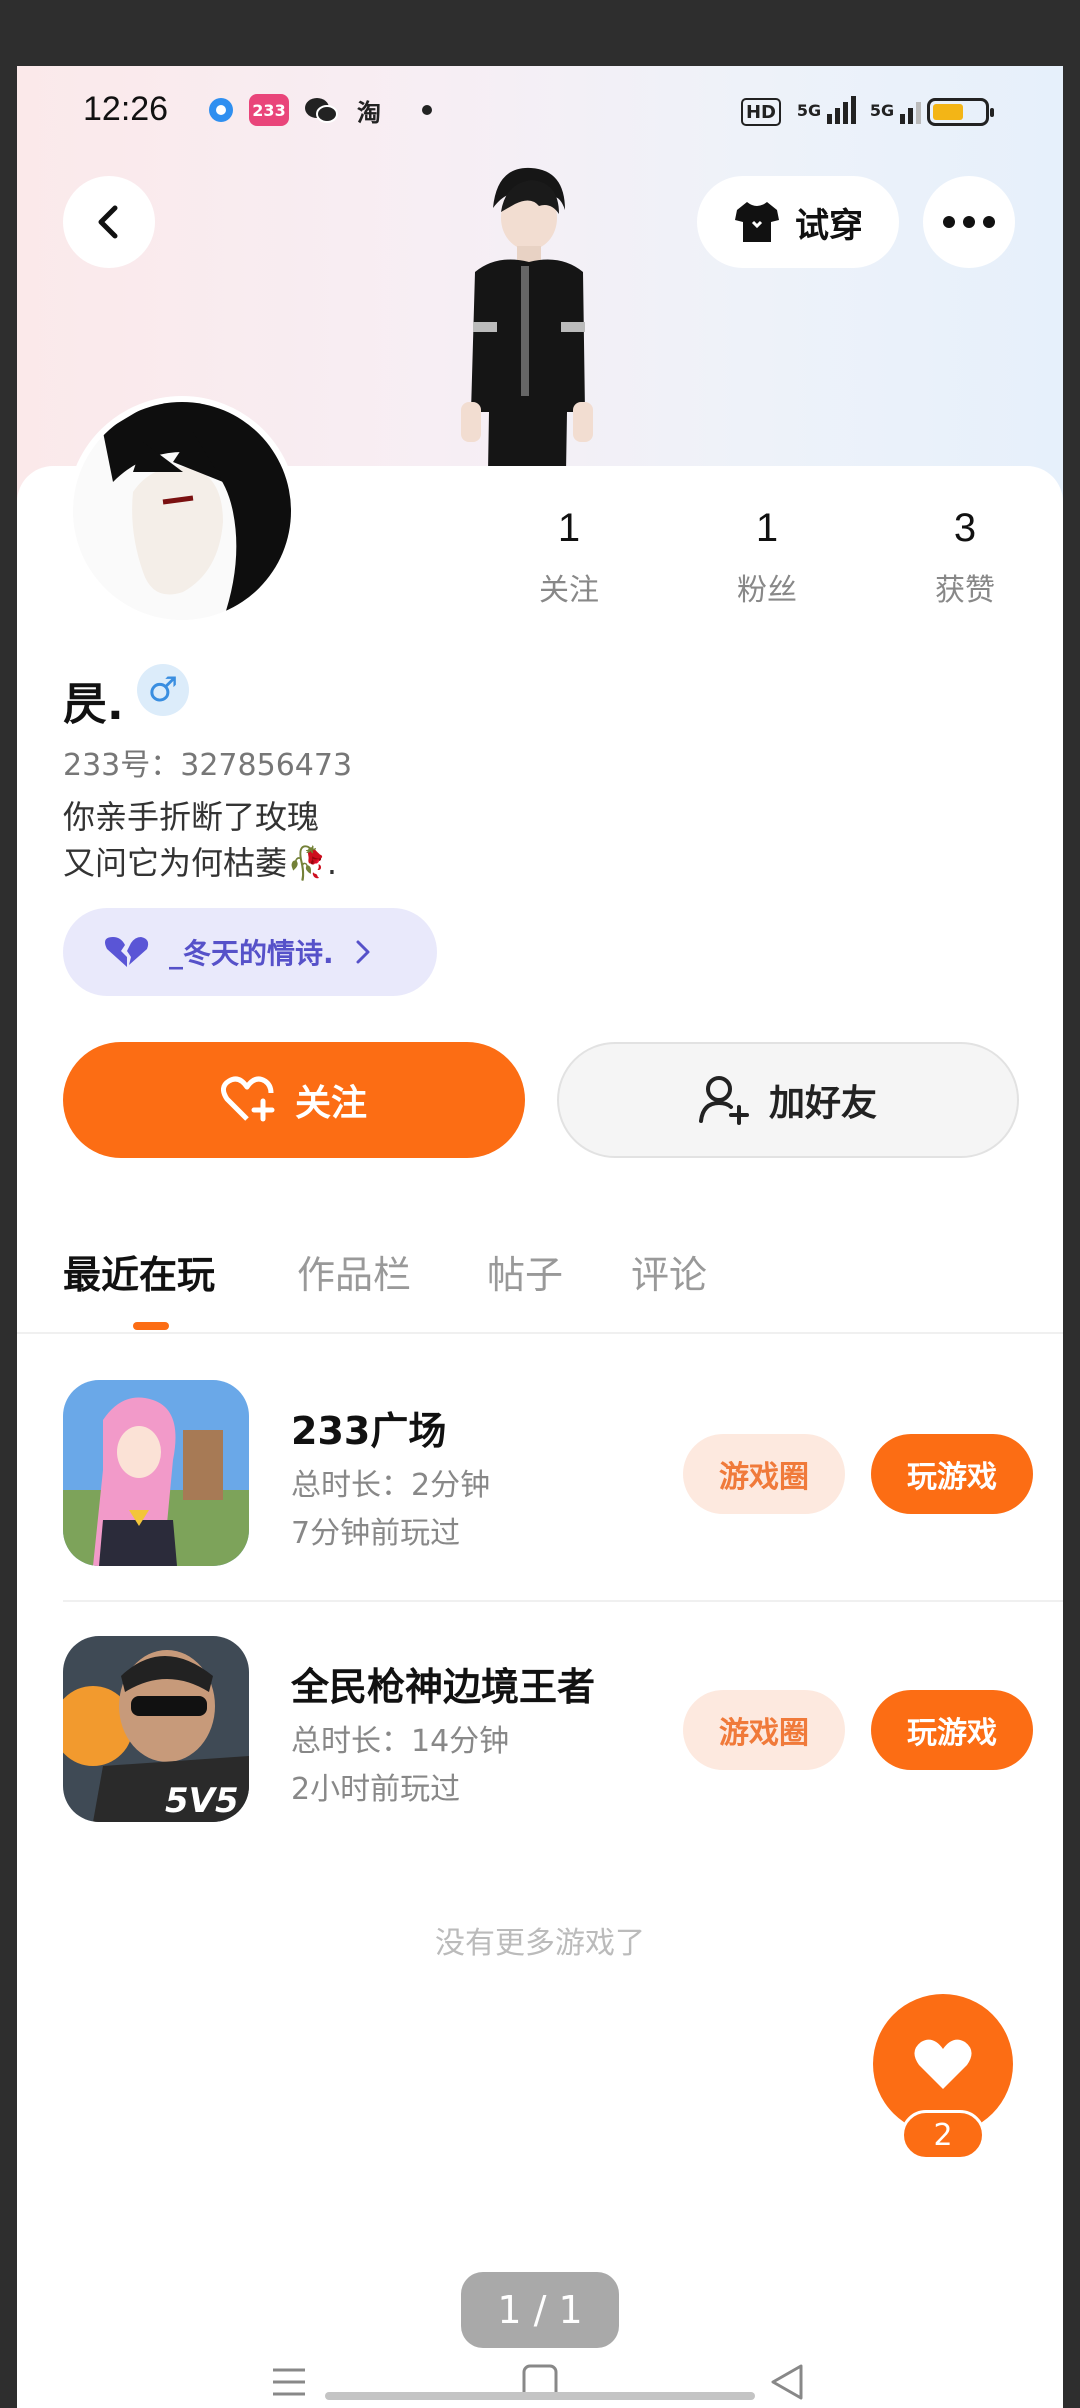 This screenshot has width=1080, height=2408. Describe the element at coordinates (569, 590) in the screenshot. I see `stat-following-label: 关注` at that location.